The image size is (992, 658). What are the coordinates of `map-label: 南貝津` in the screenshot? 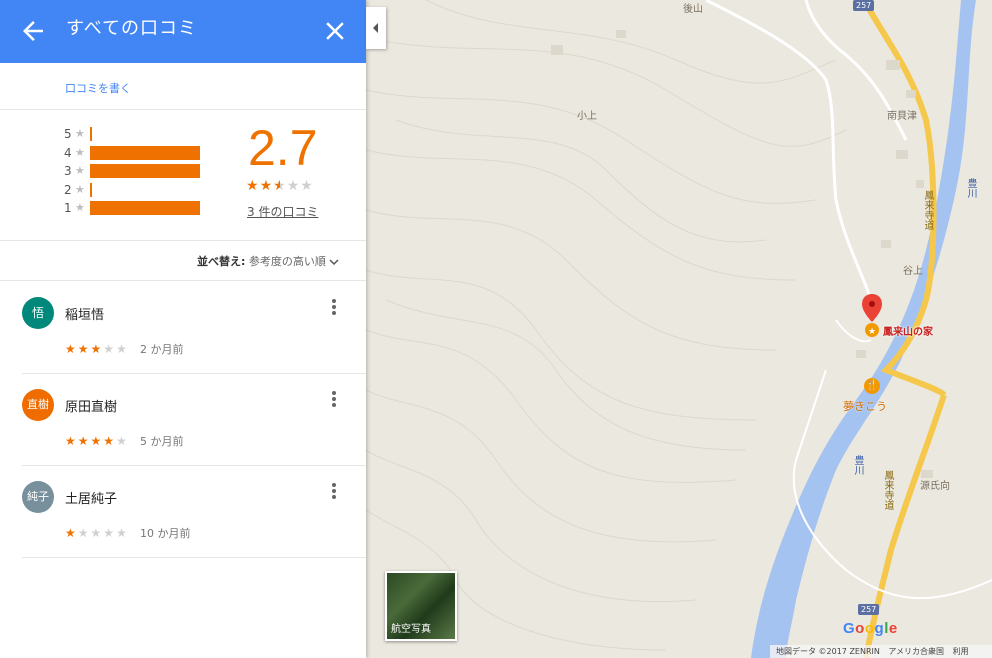 It's located at (902, 116).